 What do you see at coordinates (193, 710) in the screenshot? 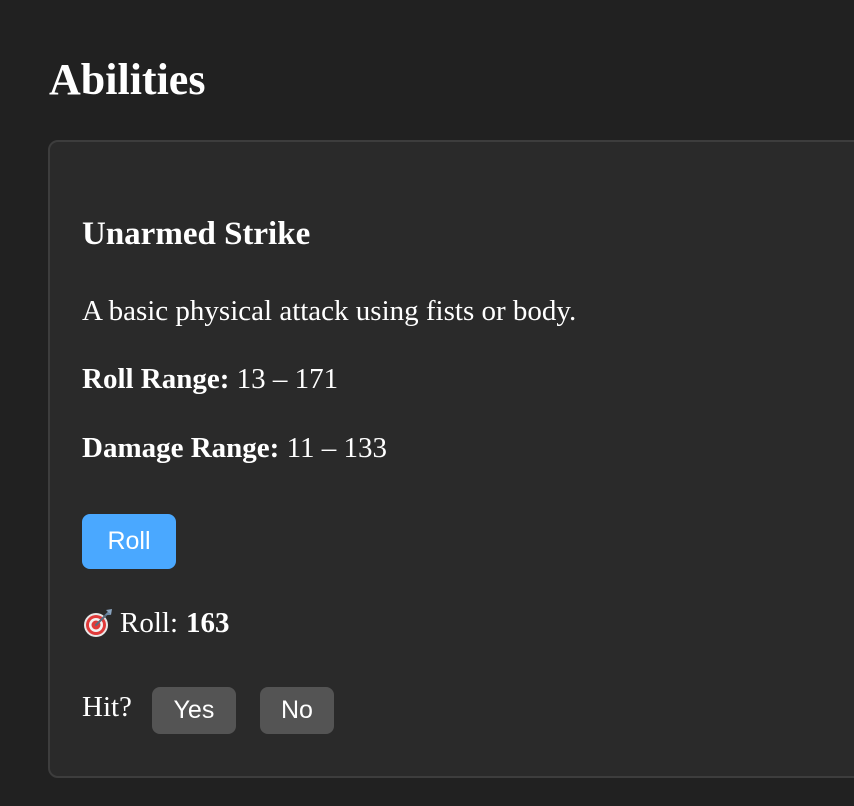
I see `yes-button: Yes` at bounding box center [193, 710].